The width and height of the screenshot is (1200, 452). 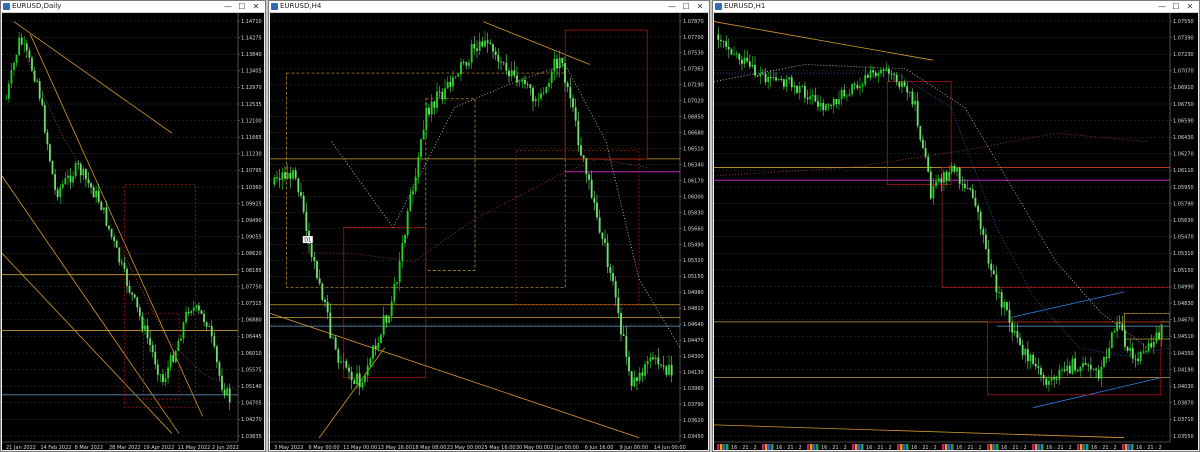 What do you see at coordinates (693, 54) in the screenshot?
I see `price-label: 1.07530` at bounding box center [693, 54].